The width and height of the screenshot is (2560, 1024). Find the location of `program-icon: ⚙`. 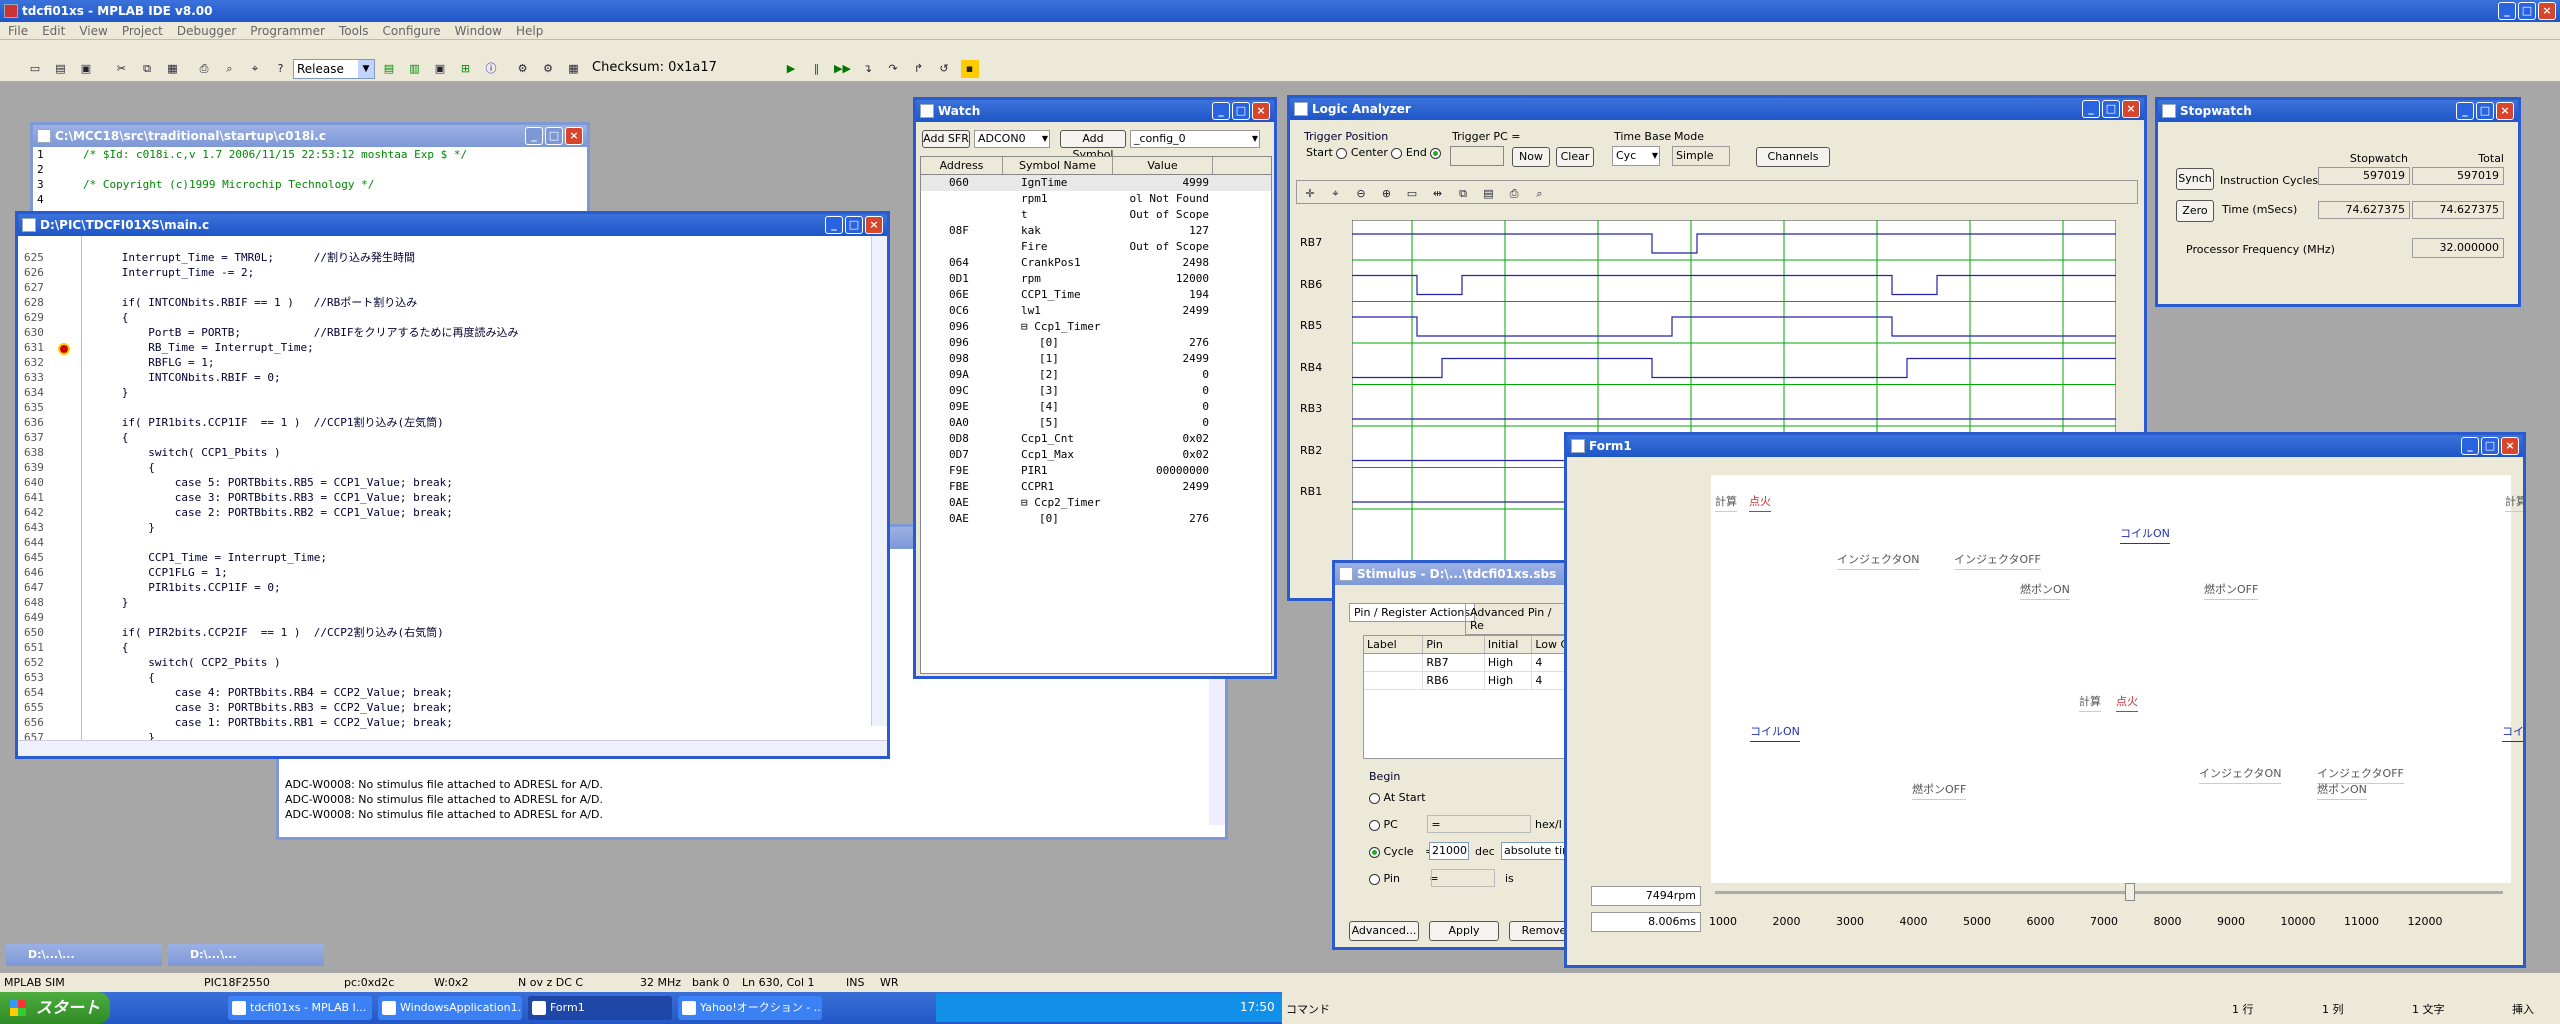

program-icon: ⚙ is located at coordinates (523, 69).